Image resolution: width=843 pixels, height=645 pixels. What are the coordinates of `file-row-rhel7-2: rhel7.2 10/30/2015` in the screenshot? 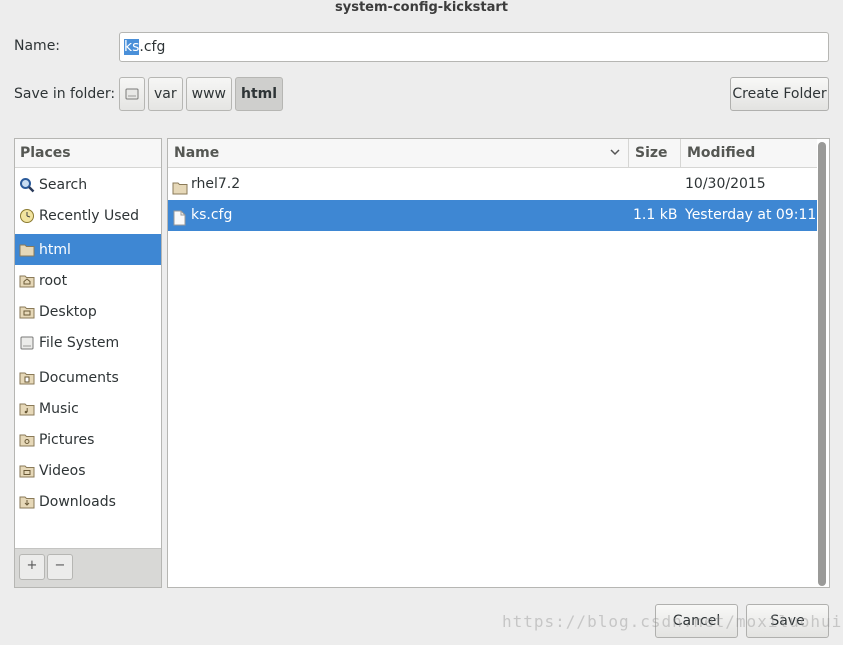 It's located at (492, 184).